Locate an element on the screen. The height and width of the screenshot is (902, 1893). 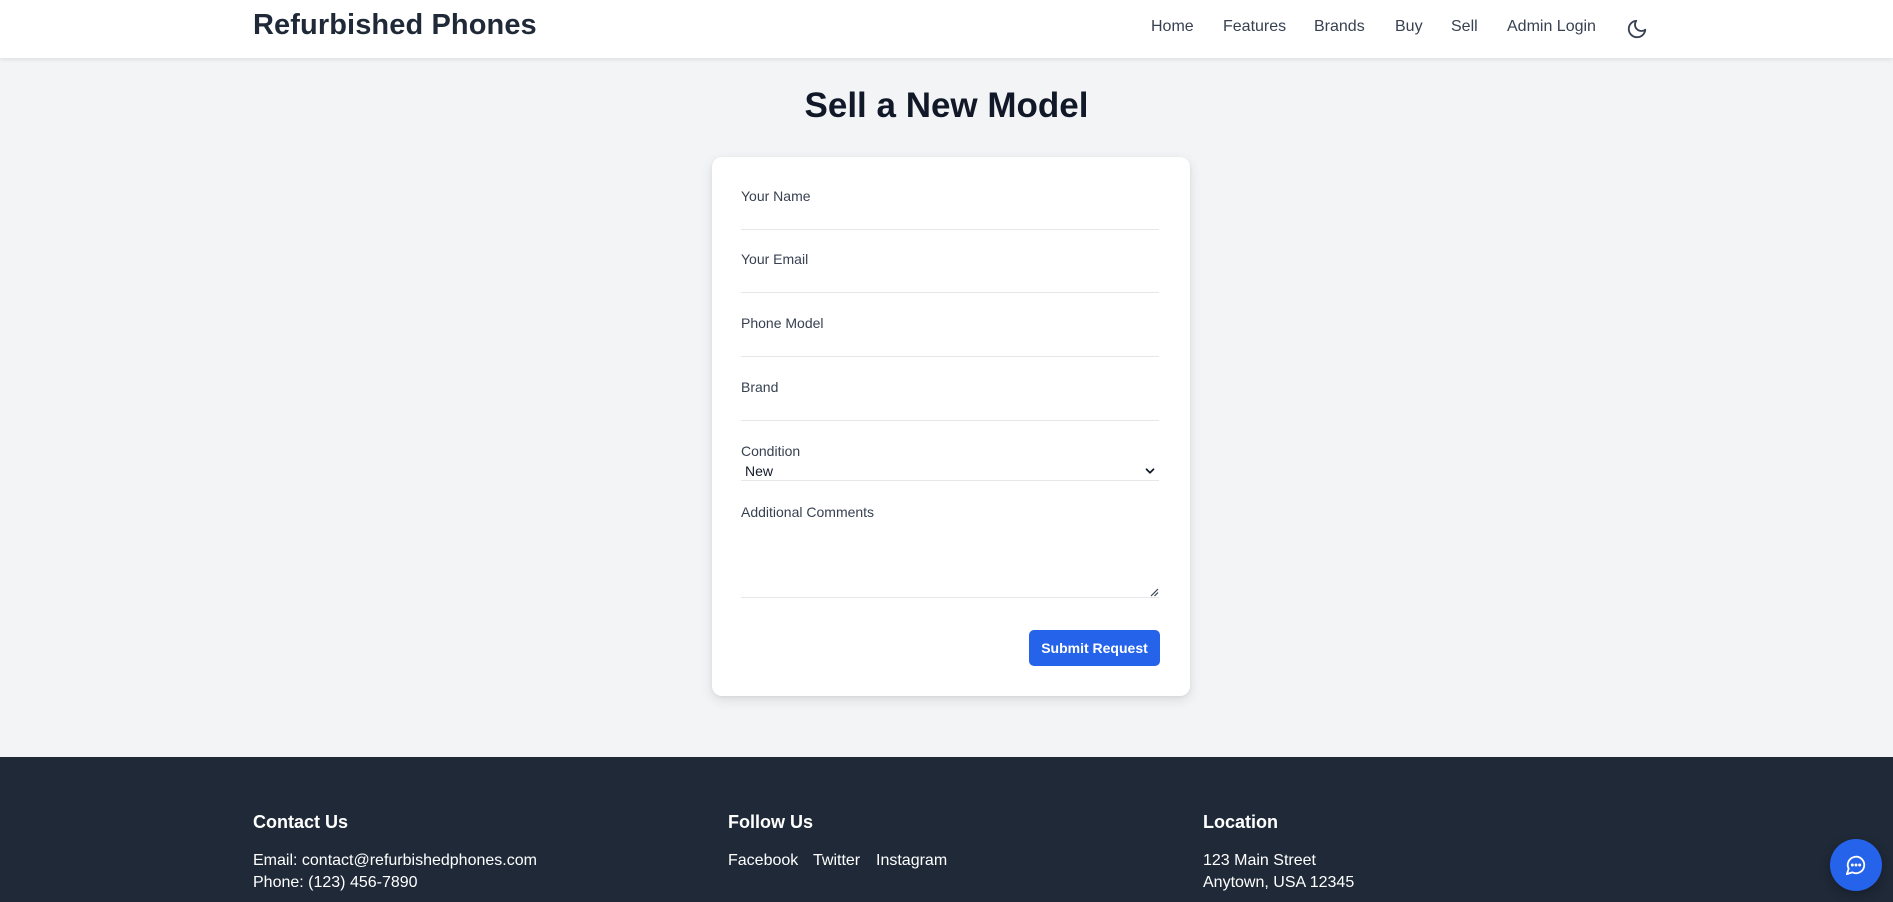
contact-phone: Phone: (123) 456-7890 is located at coordinates (335, 882).